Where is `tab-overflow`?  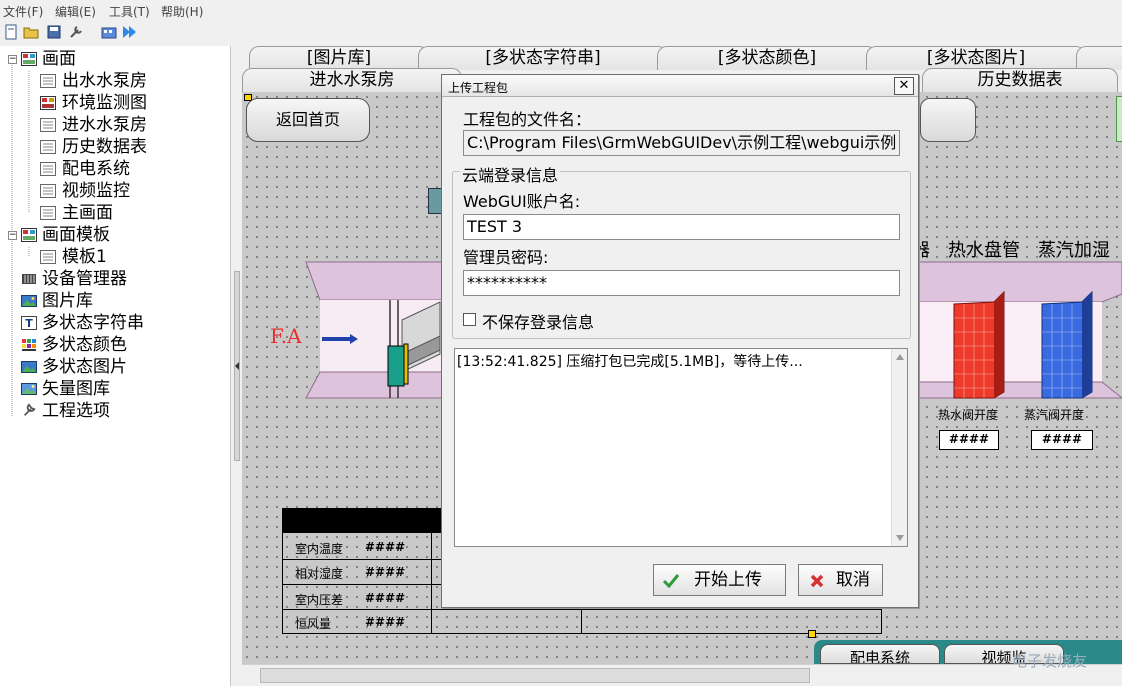 tab-overflow is located at coordinates (1099, 58).